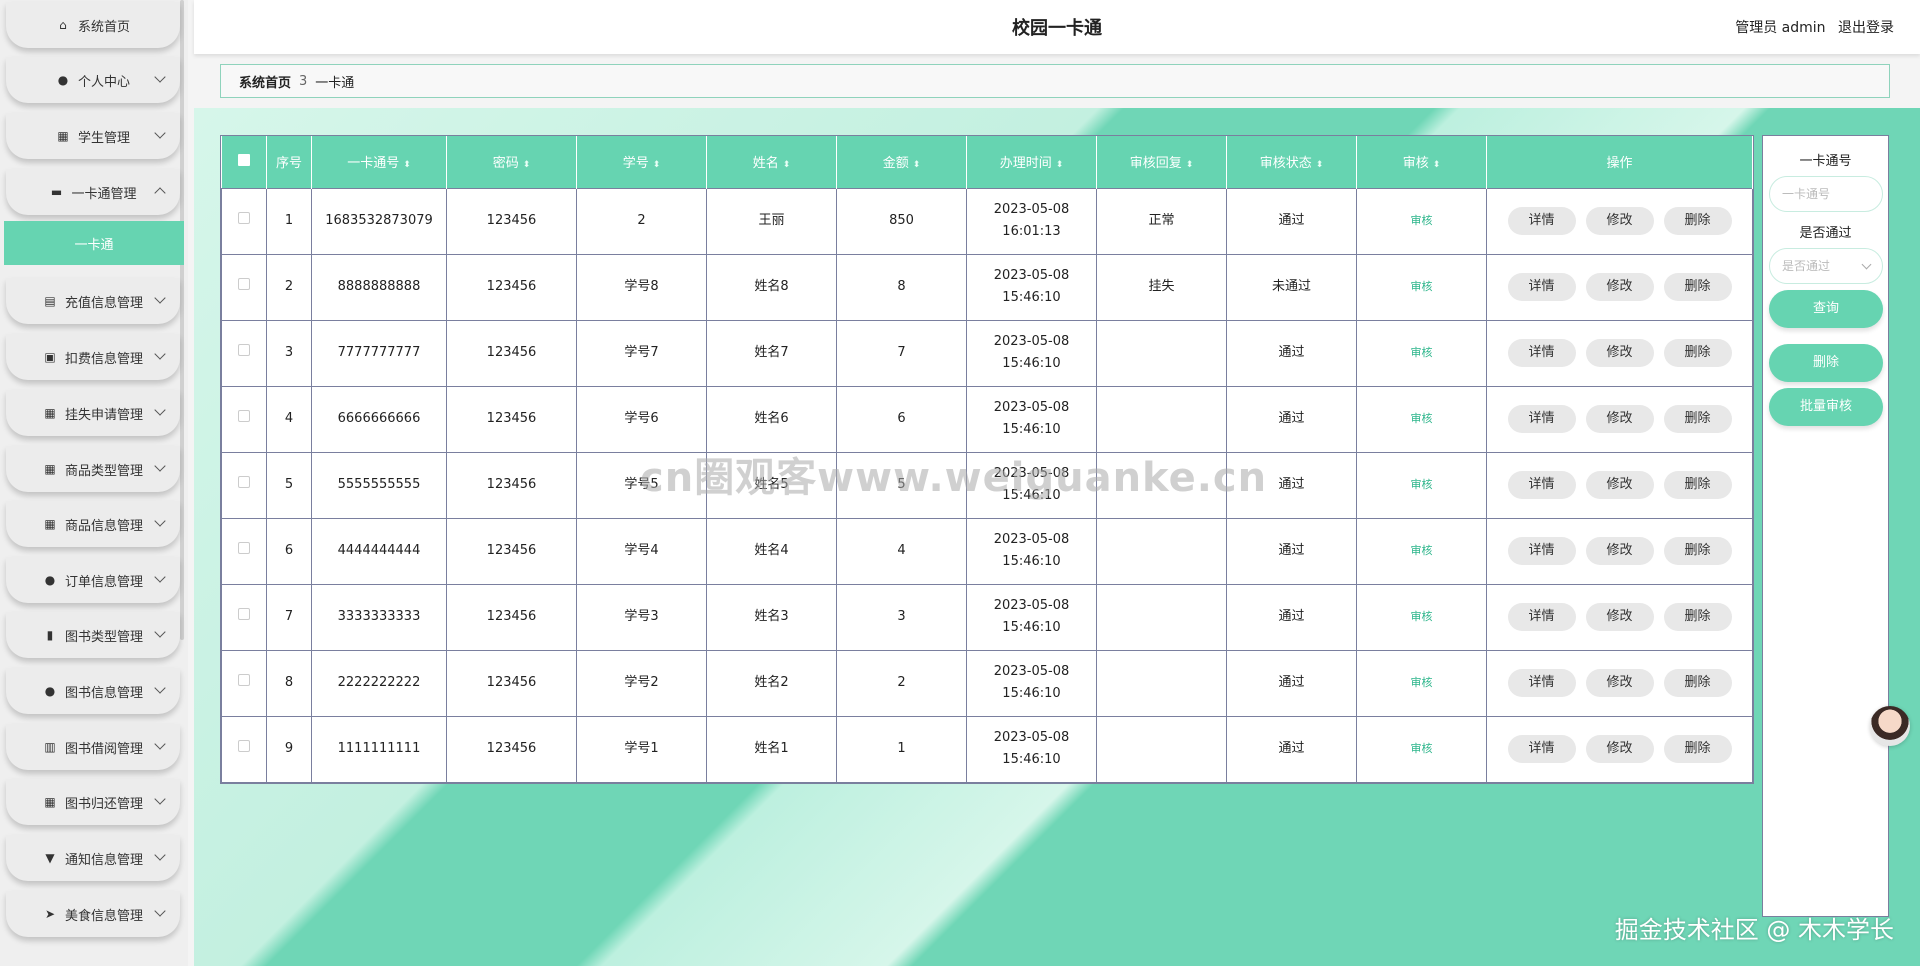 This screenshot has width=1920, height=966. What do you see at coordinates (901, 162) in the screenshot?
I see `column-header: 金额 ⬍` at bounding box center [901, 162].